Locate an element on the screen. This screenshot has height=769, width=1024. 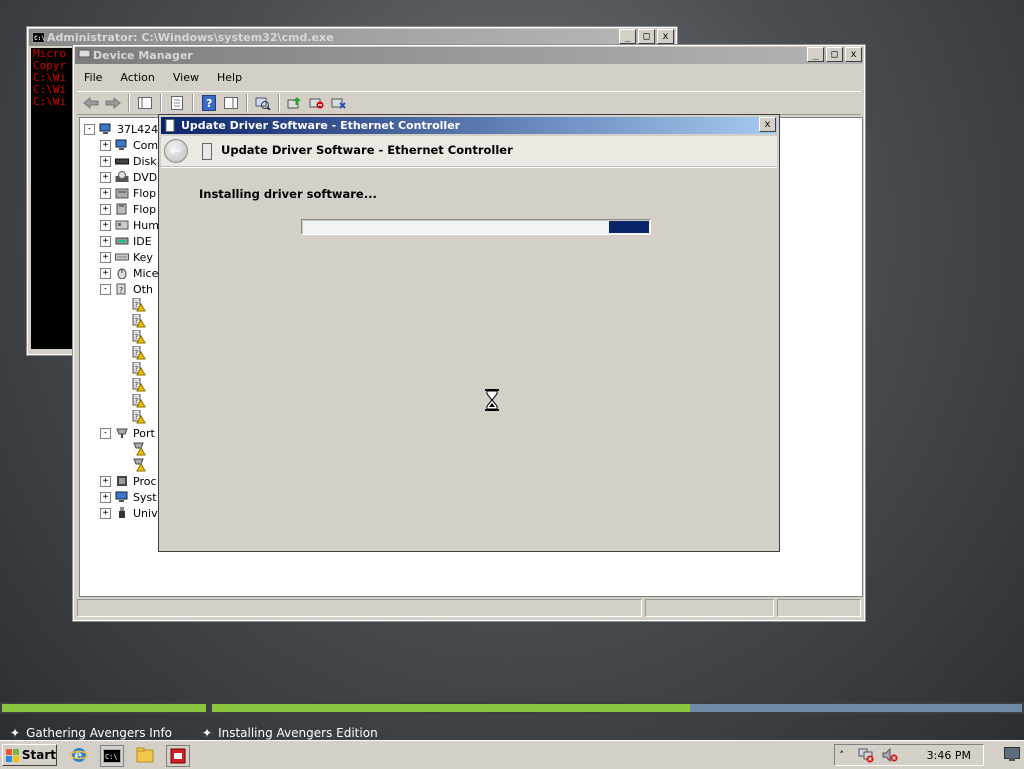
tree-category: + Mice is located at coordinates (129, 273).